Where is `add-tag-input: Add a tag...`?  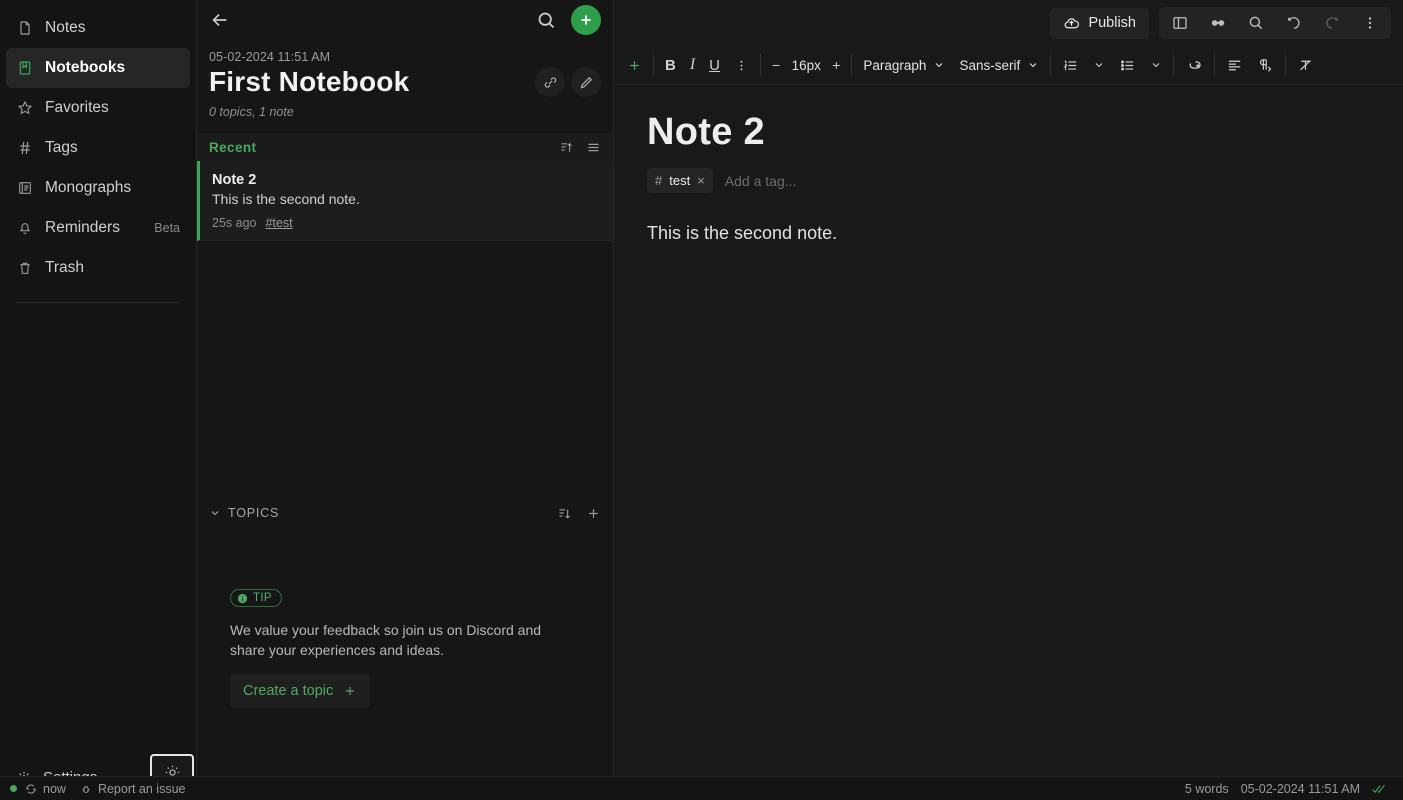
add-tag-input: Add a tag... is located at coordinates (761, 181).